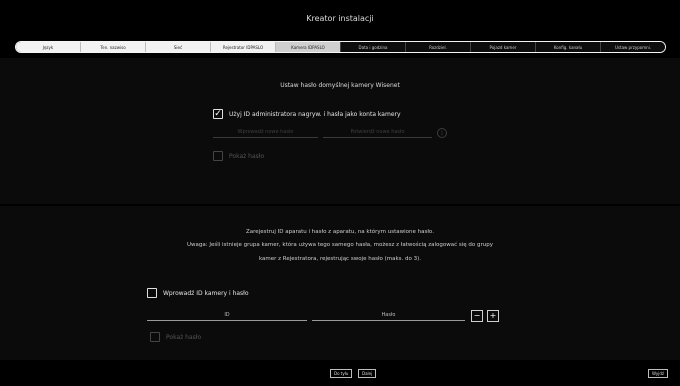 This screenshot has height=386, width=680. Describe the element at coordinates (438, 47) in the screenshot. I see `tab-resolution: Rozdziel.` at that location.